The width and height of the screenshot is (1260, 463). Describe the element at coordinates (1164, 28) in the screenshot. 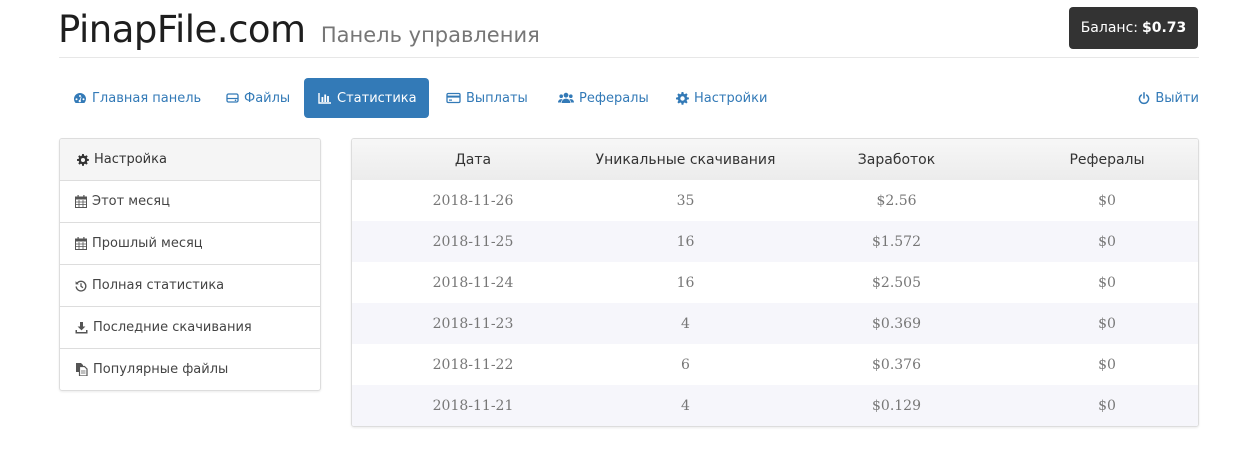

I see `balance-value: $0.73` at that location.